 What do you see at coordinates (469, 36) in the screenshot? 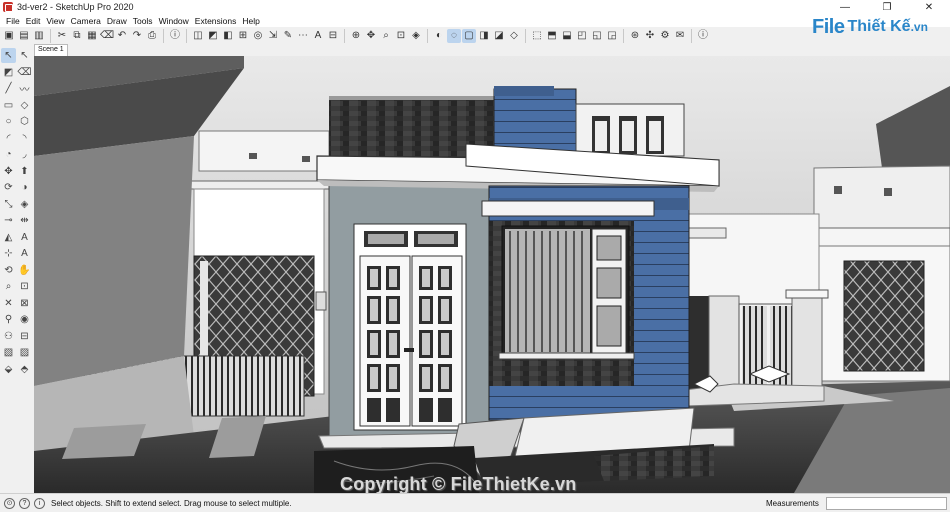
I see `hidden-line-icon: ▢` at bounding box center [469, 36].